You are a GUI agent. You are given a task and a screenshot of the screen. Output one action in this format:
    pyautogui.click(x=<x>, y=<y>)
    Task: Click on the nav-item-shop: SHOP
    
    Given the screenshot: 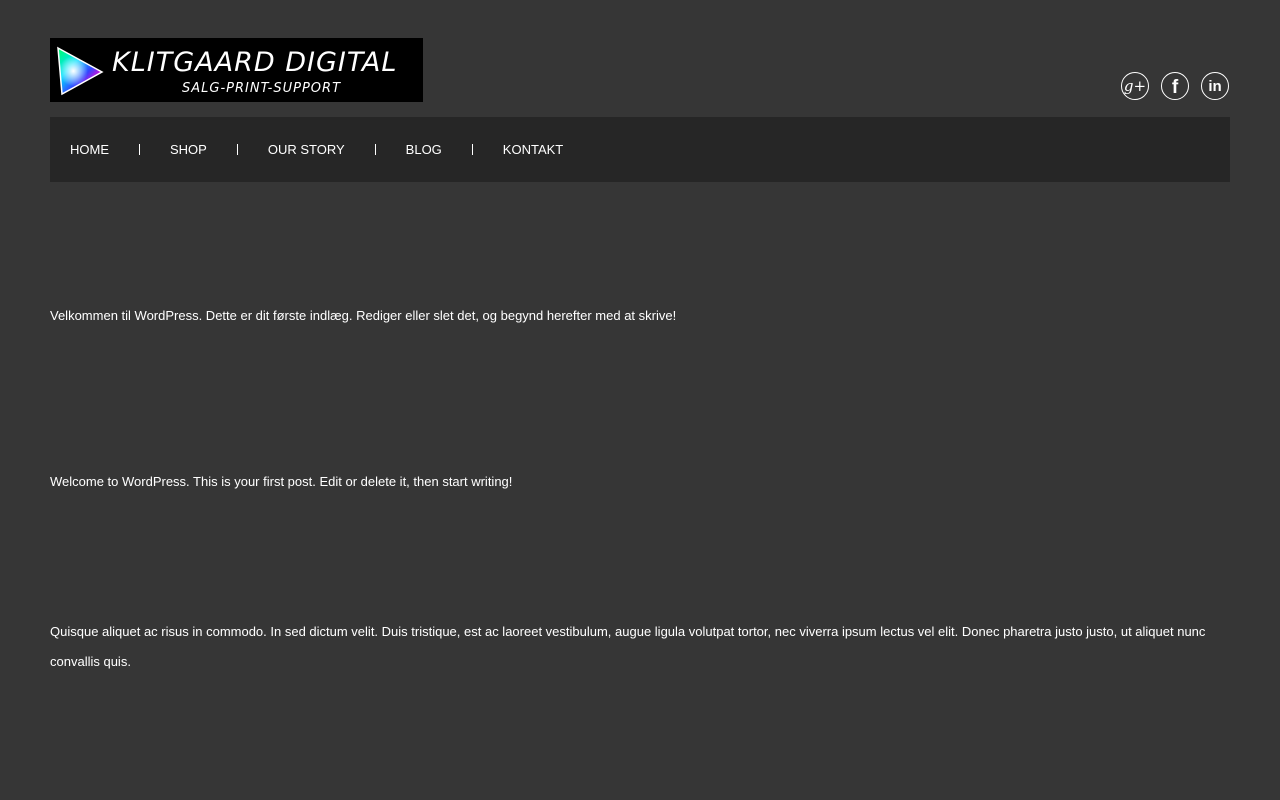 What is the action you would take?
    pyautogui.click(x=188, y=149)
    